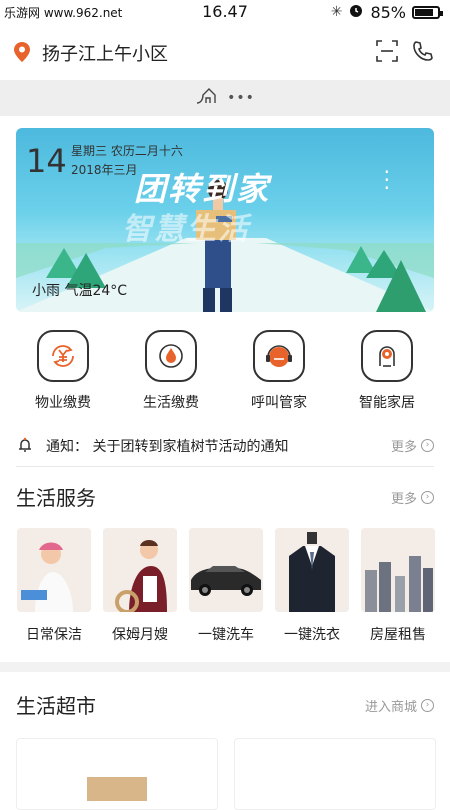 The image size is (450, 810). I want to click on battery-icon, so click(427, 12).